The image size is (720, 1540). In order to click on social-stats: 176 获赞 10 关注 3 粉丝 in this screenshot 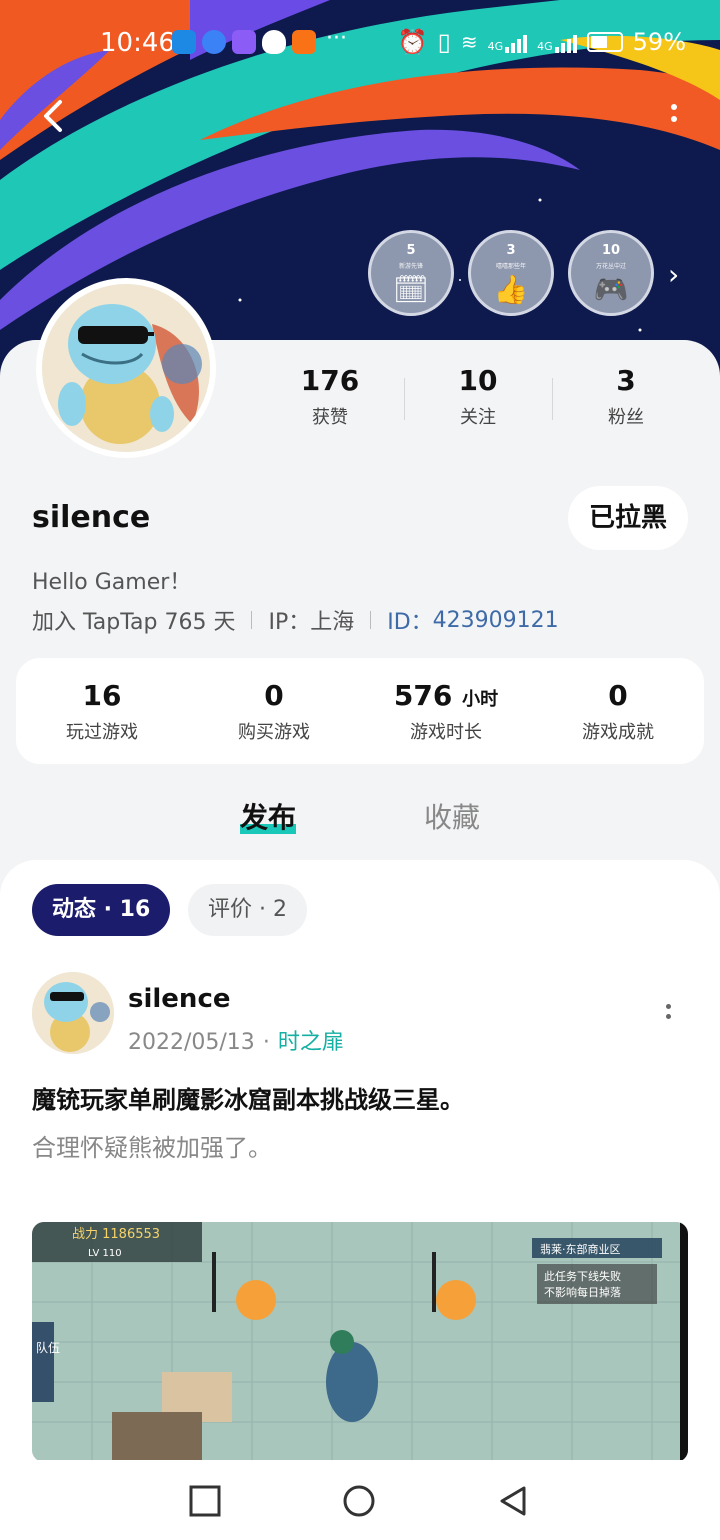, I will do `click(478, 396)`.